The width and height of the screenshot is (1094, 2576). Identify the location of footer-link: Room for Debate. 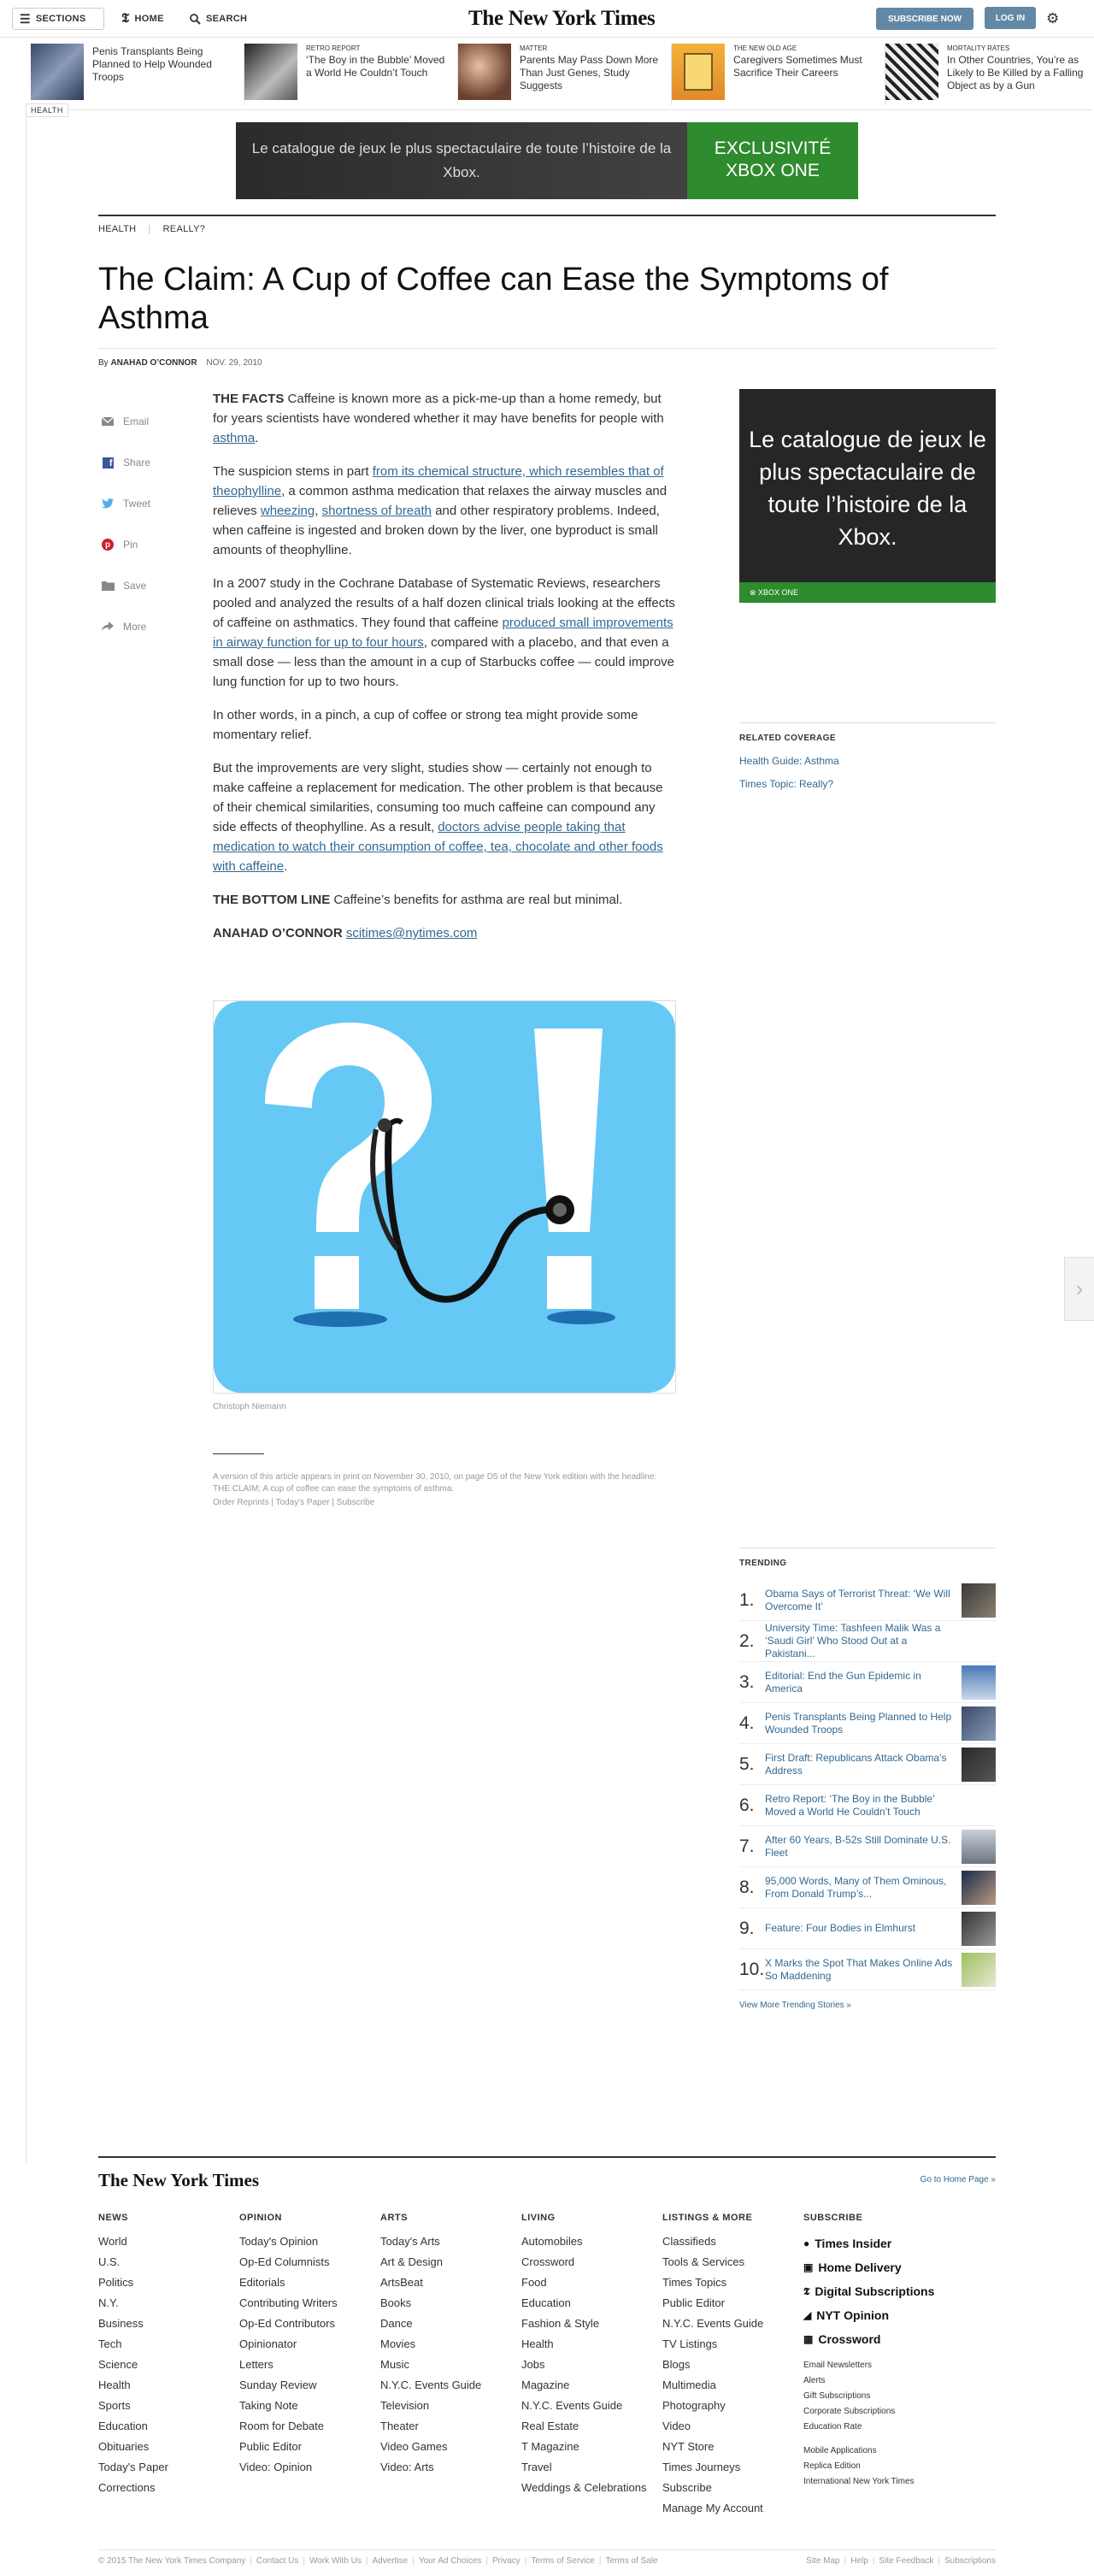
(309, 2426).